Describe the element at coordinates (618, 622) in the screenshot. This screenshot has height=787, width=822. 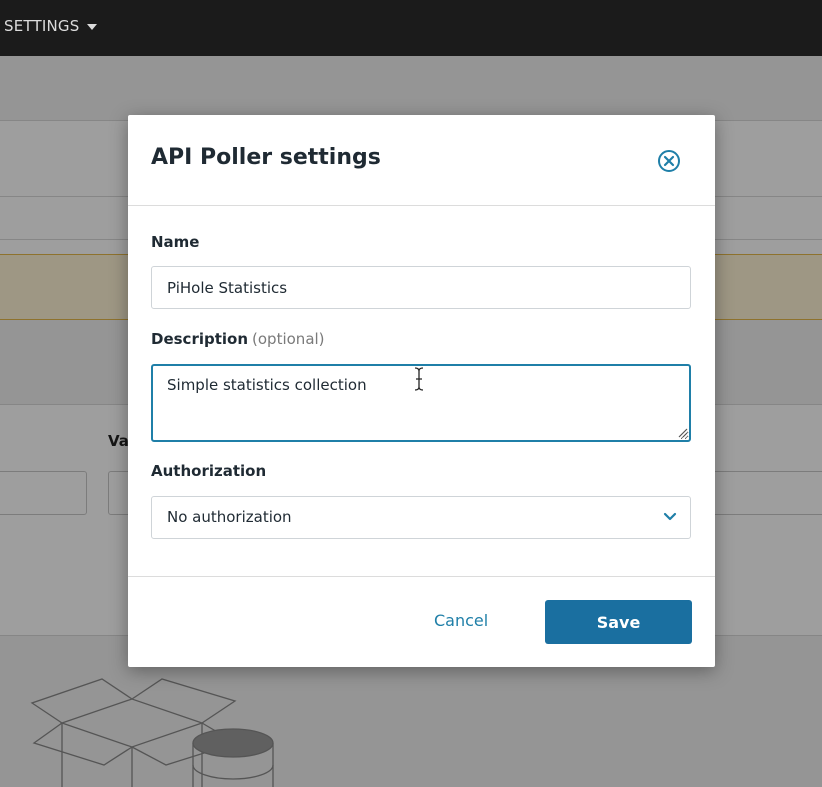
I see `save-button: Save` at that location.